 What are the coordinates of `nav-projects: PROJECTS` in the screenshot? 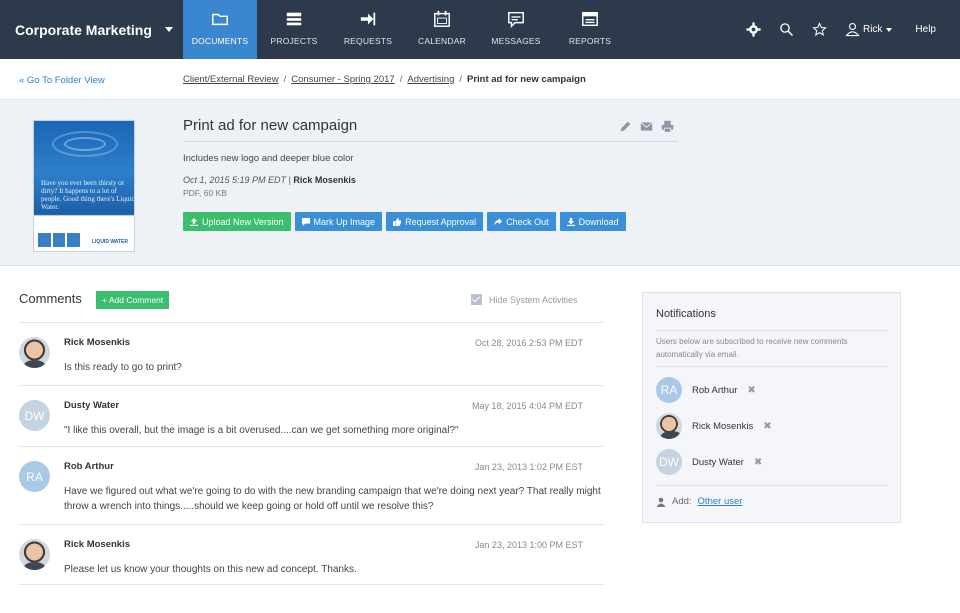 It's located at (294, 29).